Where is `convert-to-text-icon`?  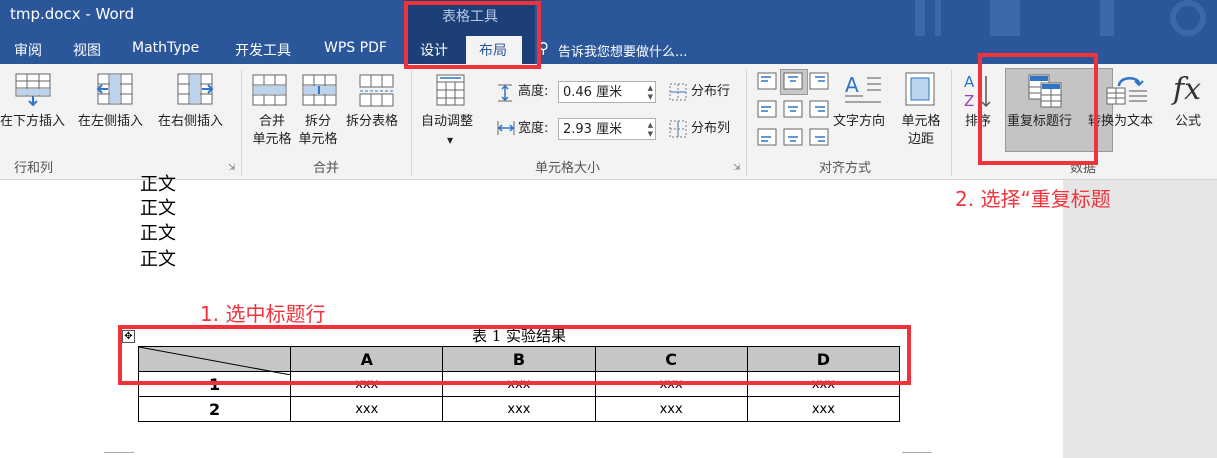 convert-to-text-icon is located at coordinates (1126, 91).